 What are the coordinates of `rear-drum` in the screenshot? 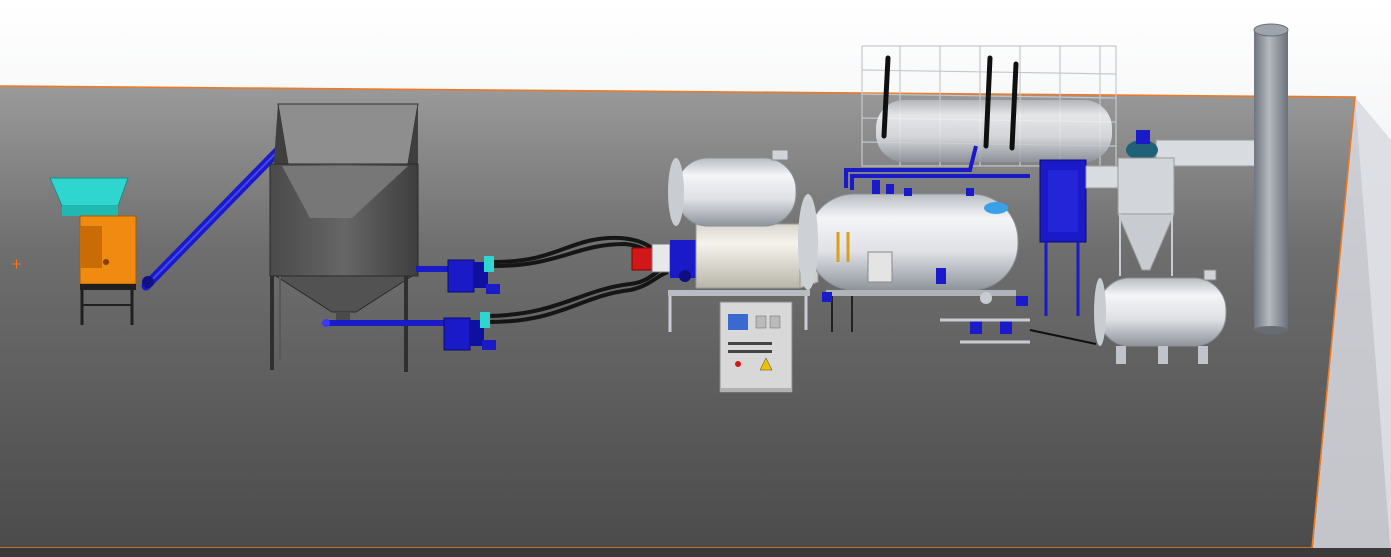 It's located at (994, 131).